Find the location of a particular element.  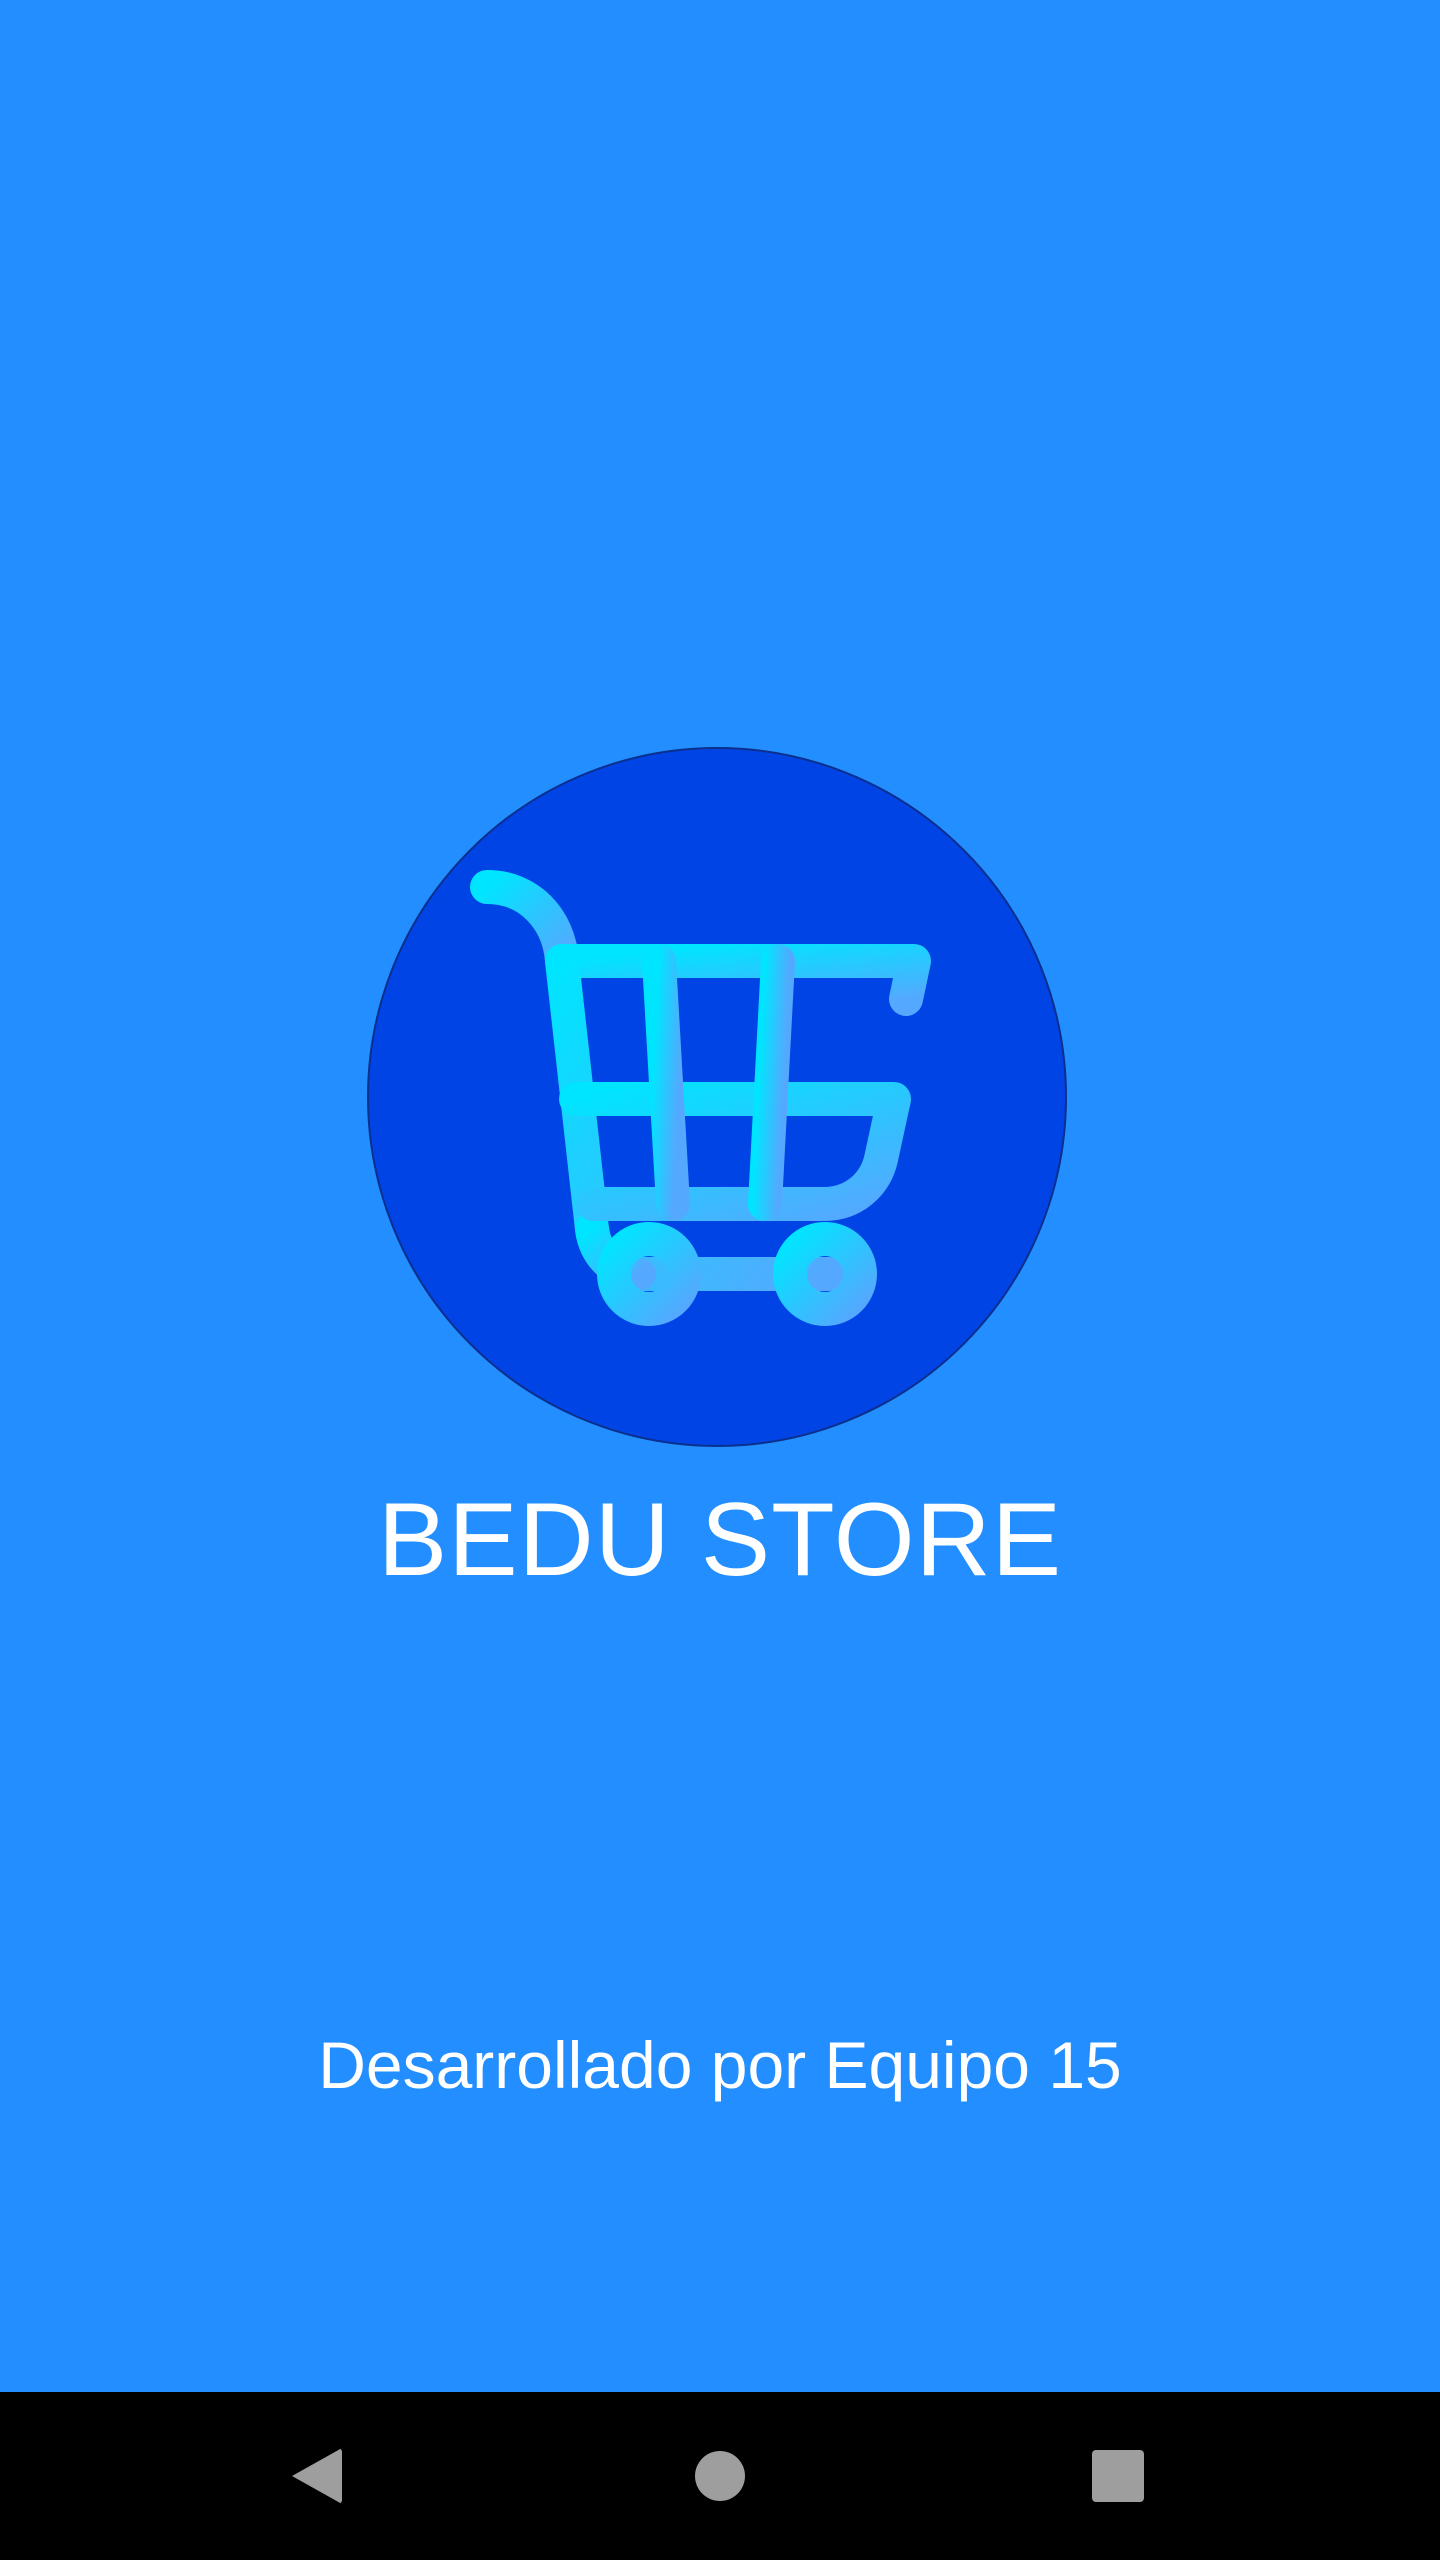

recents-square-icon is located at coordinates (1118, 2476).